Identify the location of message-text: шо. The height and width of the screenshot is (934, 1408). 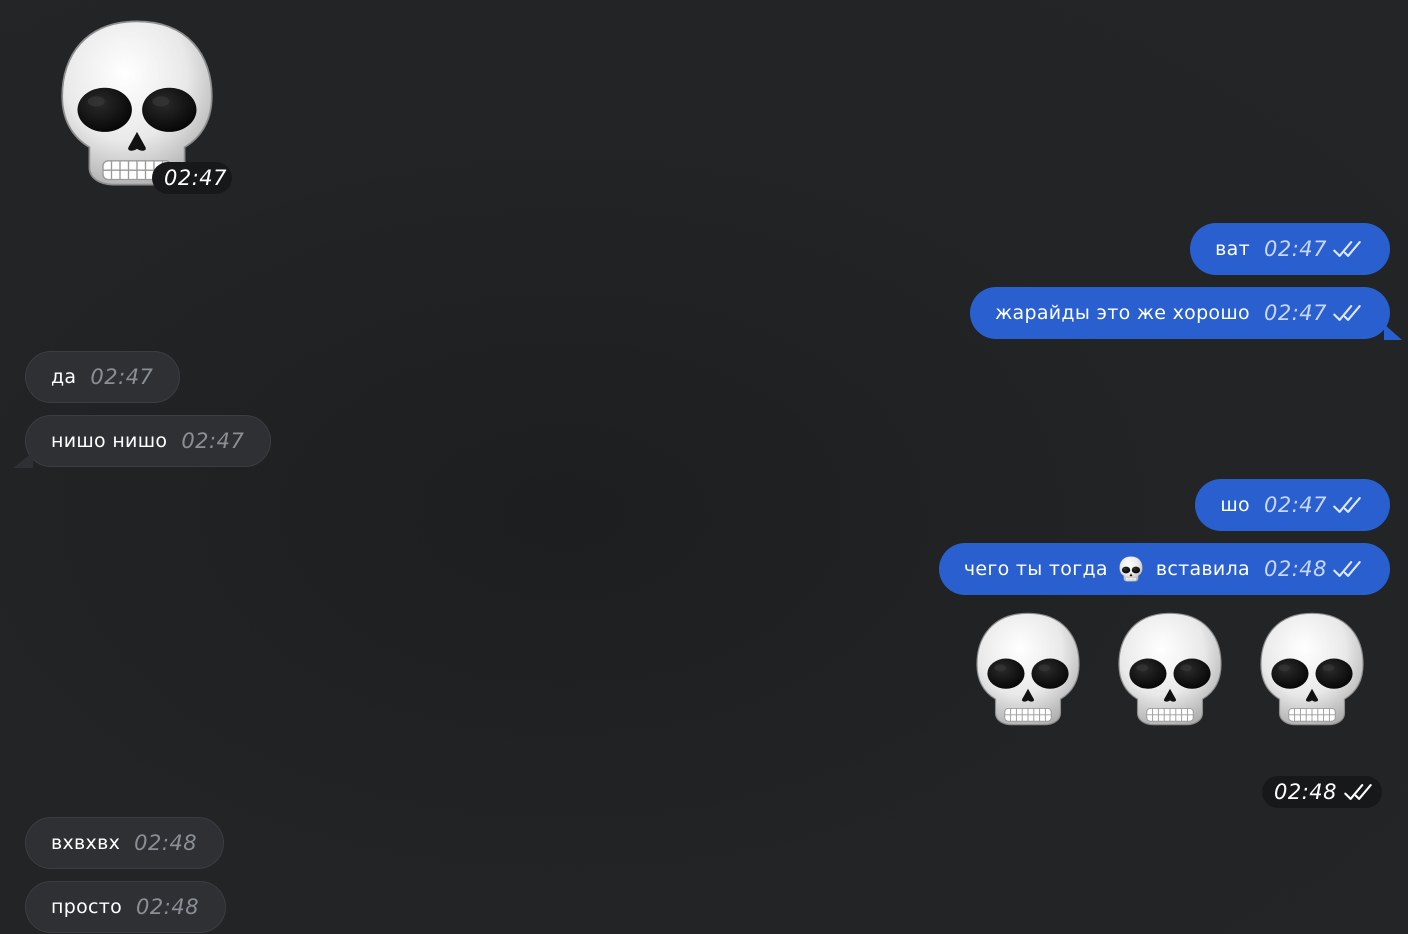
(1235, 505).